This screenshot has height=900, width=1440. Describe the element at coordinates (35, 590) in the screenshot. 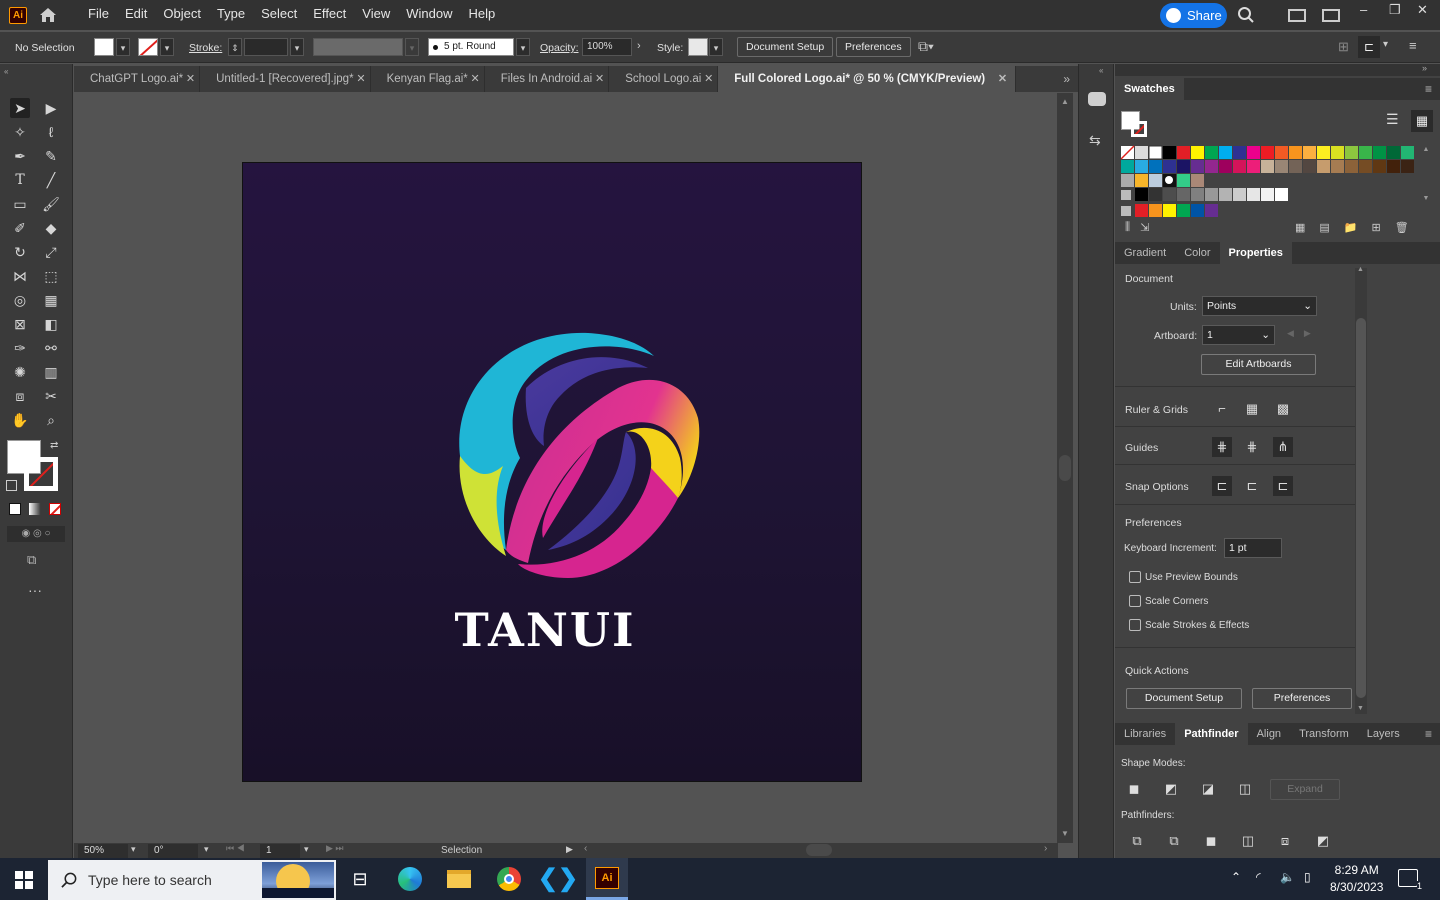

I see `more-tools-icon: ···` at that location.